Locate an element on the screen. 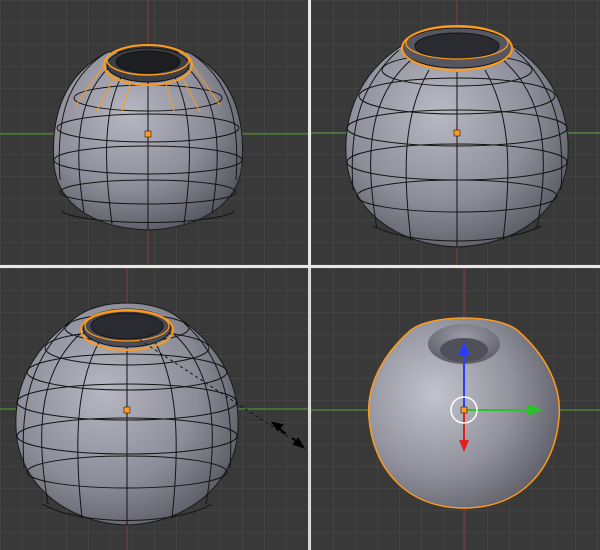 The width and height of the screenshot is (600, 550). vertical-divider is located at coordinates (309, 134).